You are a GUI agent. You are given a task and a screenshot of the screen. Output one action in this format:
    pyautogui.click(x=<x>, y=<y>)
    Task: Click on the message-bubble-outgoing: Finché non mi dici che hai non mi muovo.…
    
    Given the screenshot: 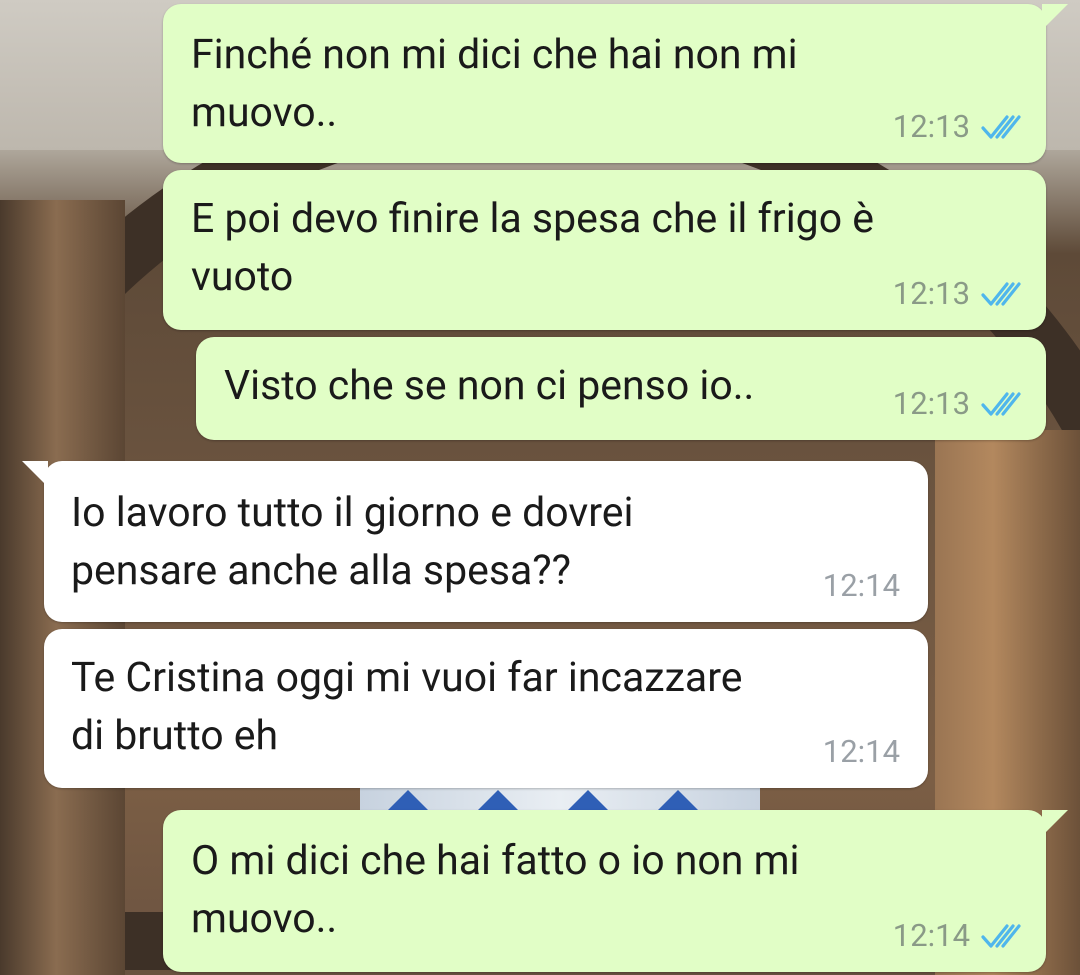 What is the action you would take?
    pyautogui.click(x=615, y=83)
    